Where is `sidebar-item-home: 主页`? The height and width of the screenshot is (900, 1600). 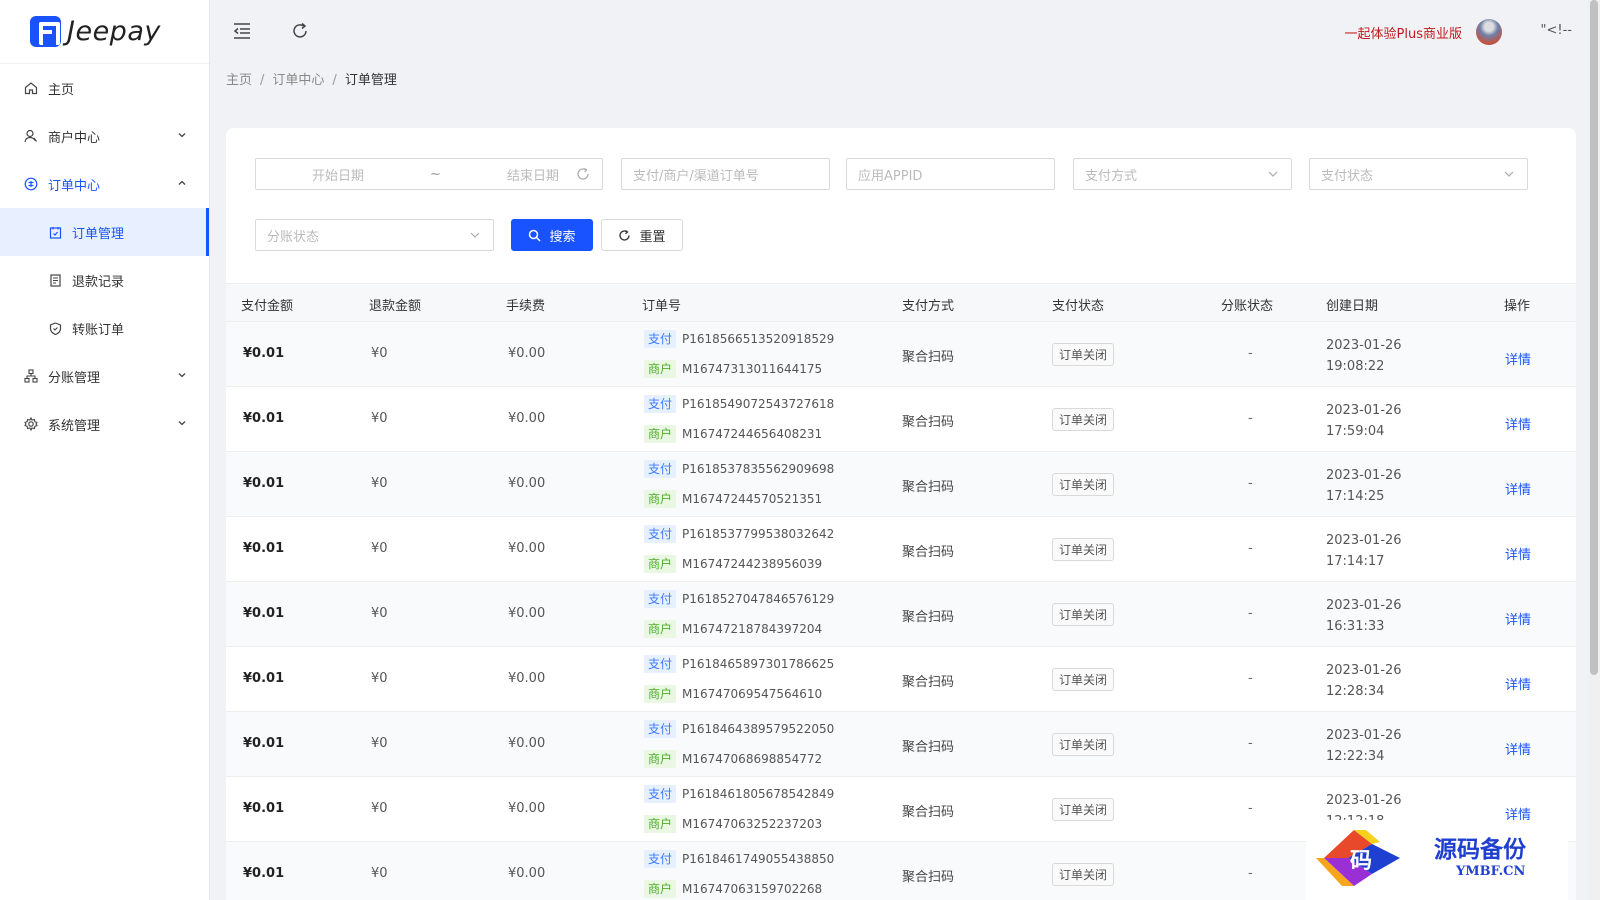
sidebar-item-home: 主页 is located at coordinates (104, 88).